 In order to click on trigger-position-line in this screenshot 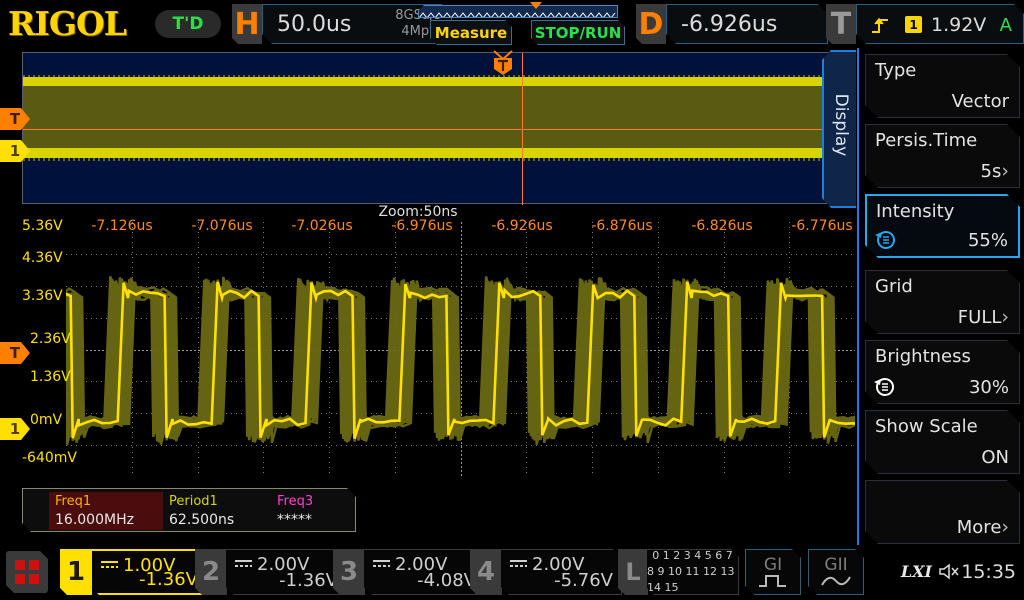, I will do `click(522, 129)`.